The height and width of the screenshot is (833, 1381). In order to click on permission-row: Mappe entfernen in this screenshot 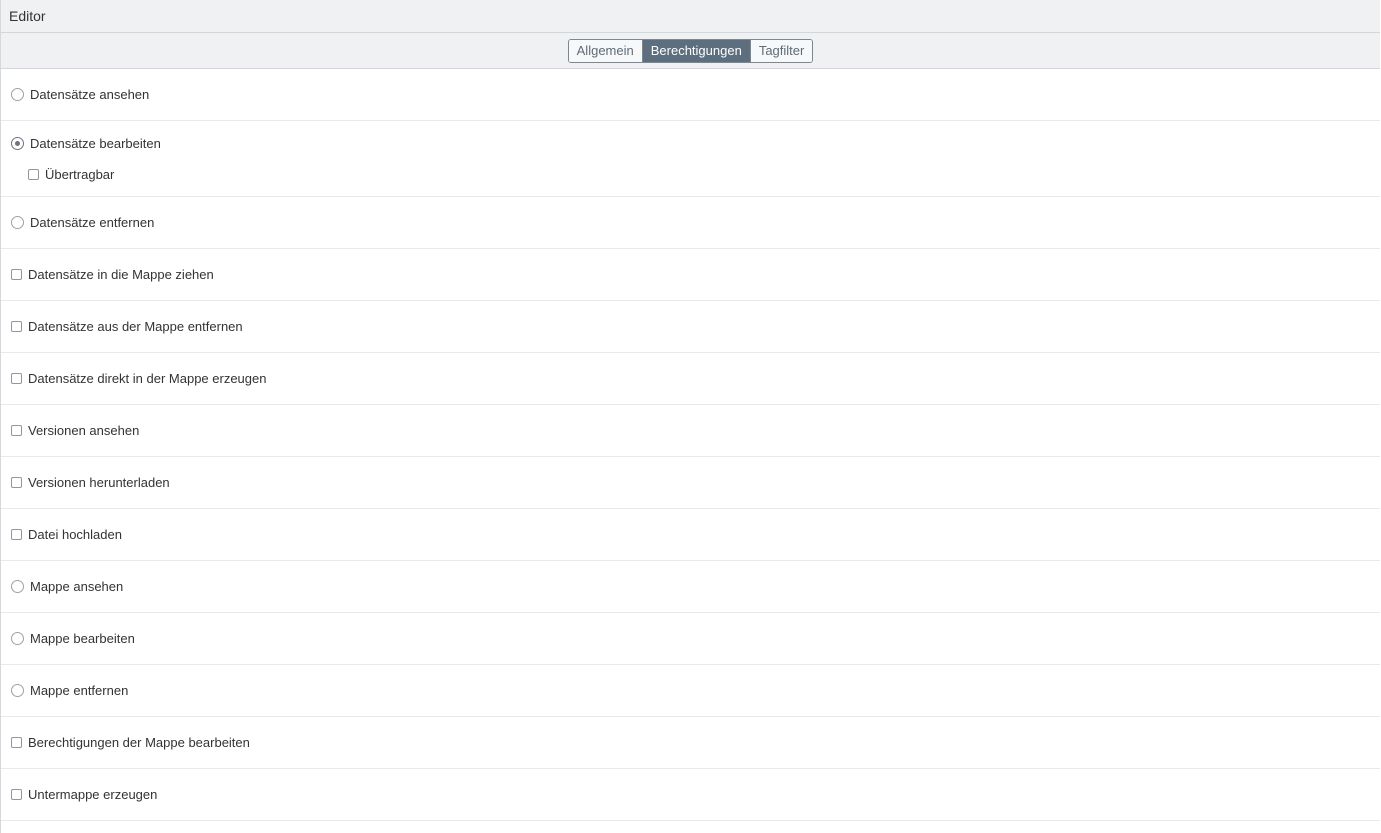, I will do `click(690, 691)`.